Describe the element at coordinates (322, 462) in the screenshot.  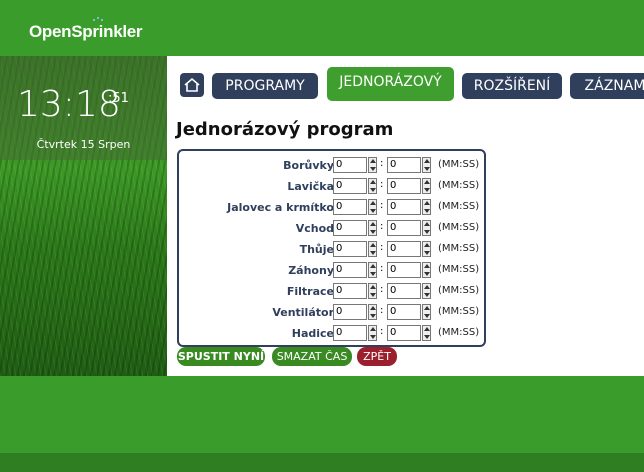
I see `footer-bar` at that location.